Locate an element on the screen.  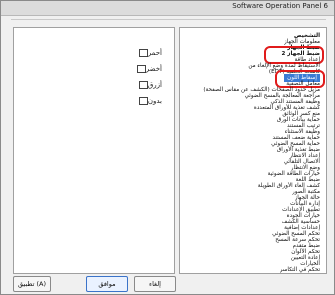
title-bar: Software Operation Panel 6 is located at coordinates (167, 8).